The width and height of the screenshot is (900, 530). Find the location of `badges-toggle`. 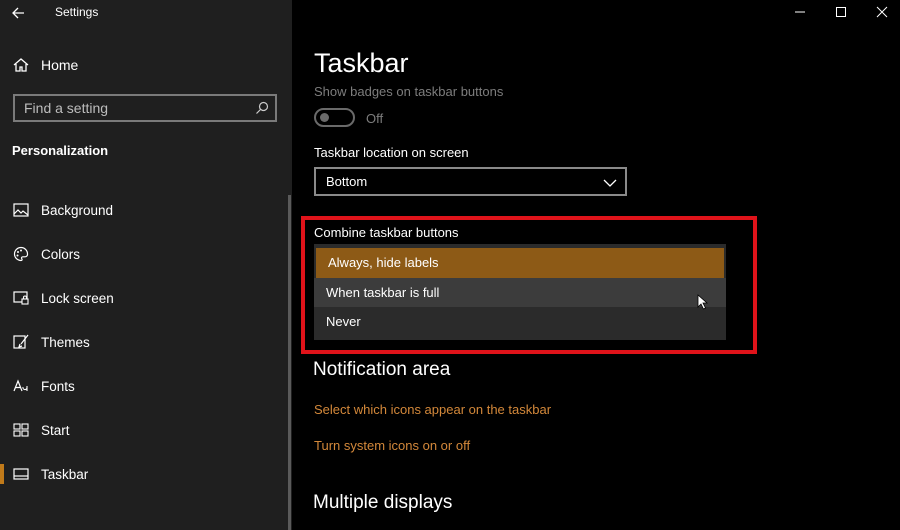

badges-toggle is located at coordinates (334, 117).